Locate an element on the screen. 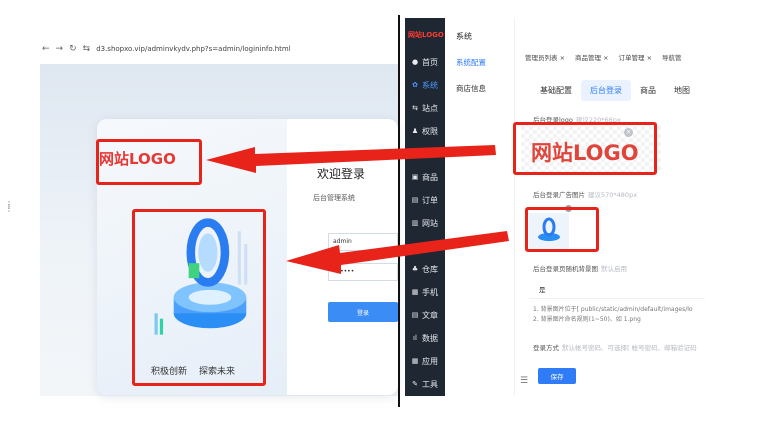 Image resolution: width=763 pixels, height=430 pixels. forward-icon: → is located at coordinates (60, 49).